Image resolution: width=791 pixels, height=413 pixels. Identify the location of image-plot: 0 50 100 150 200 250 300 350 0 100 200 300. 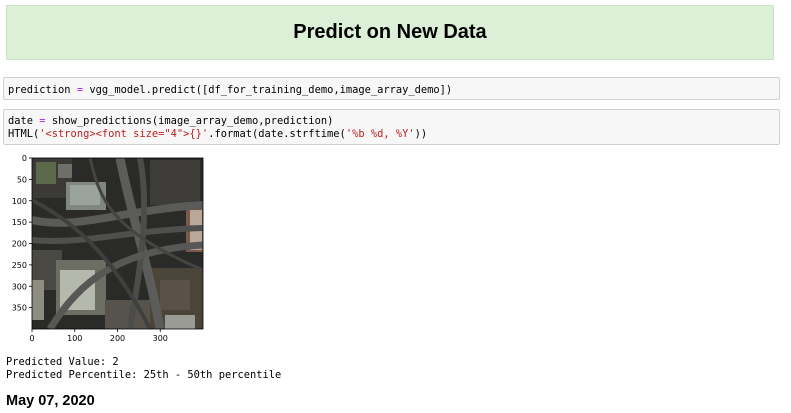
(108, 248).